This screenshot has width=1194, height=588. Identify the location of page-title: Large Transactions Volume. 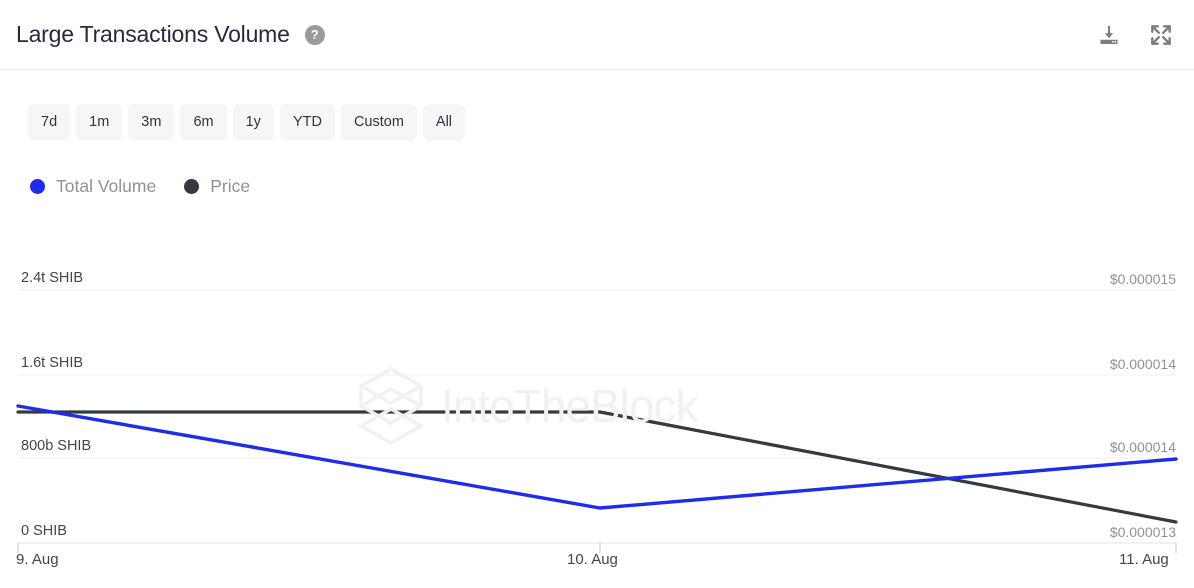
(153, 34).